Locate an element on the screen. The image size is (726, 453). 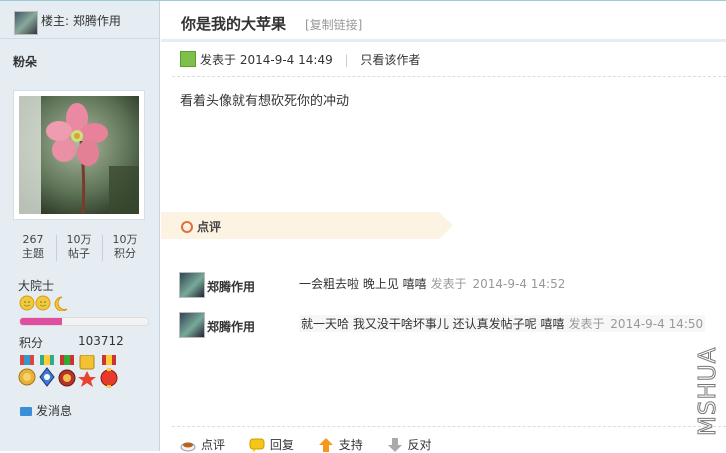
send-message-label: 发消息 is located at coordinates (54, 411).